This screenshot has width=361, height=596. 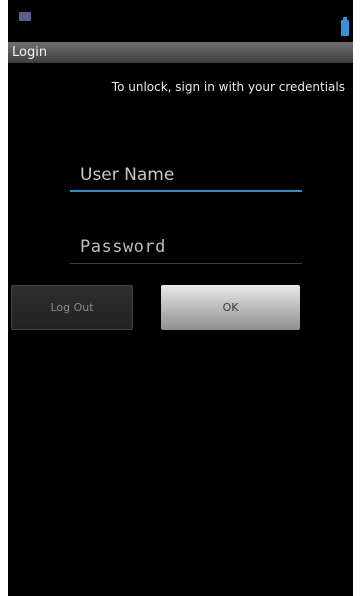 I want to click on password-placeholder: Password, so click(x=123, y=247).